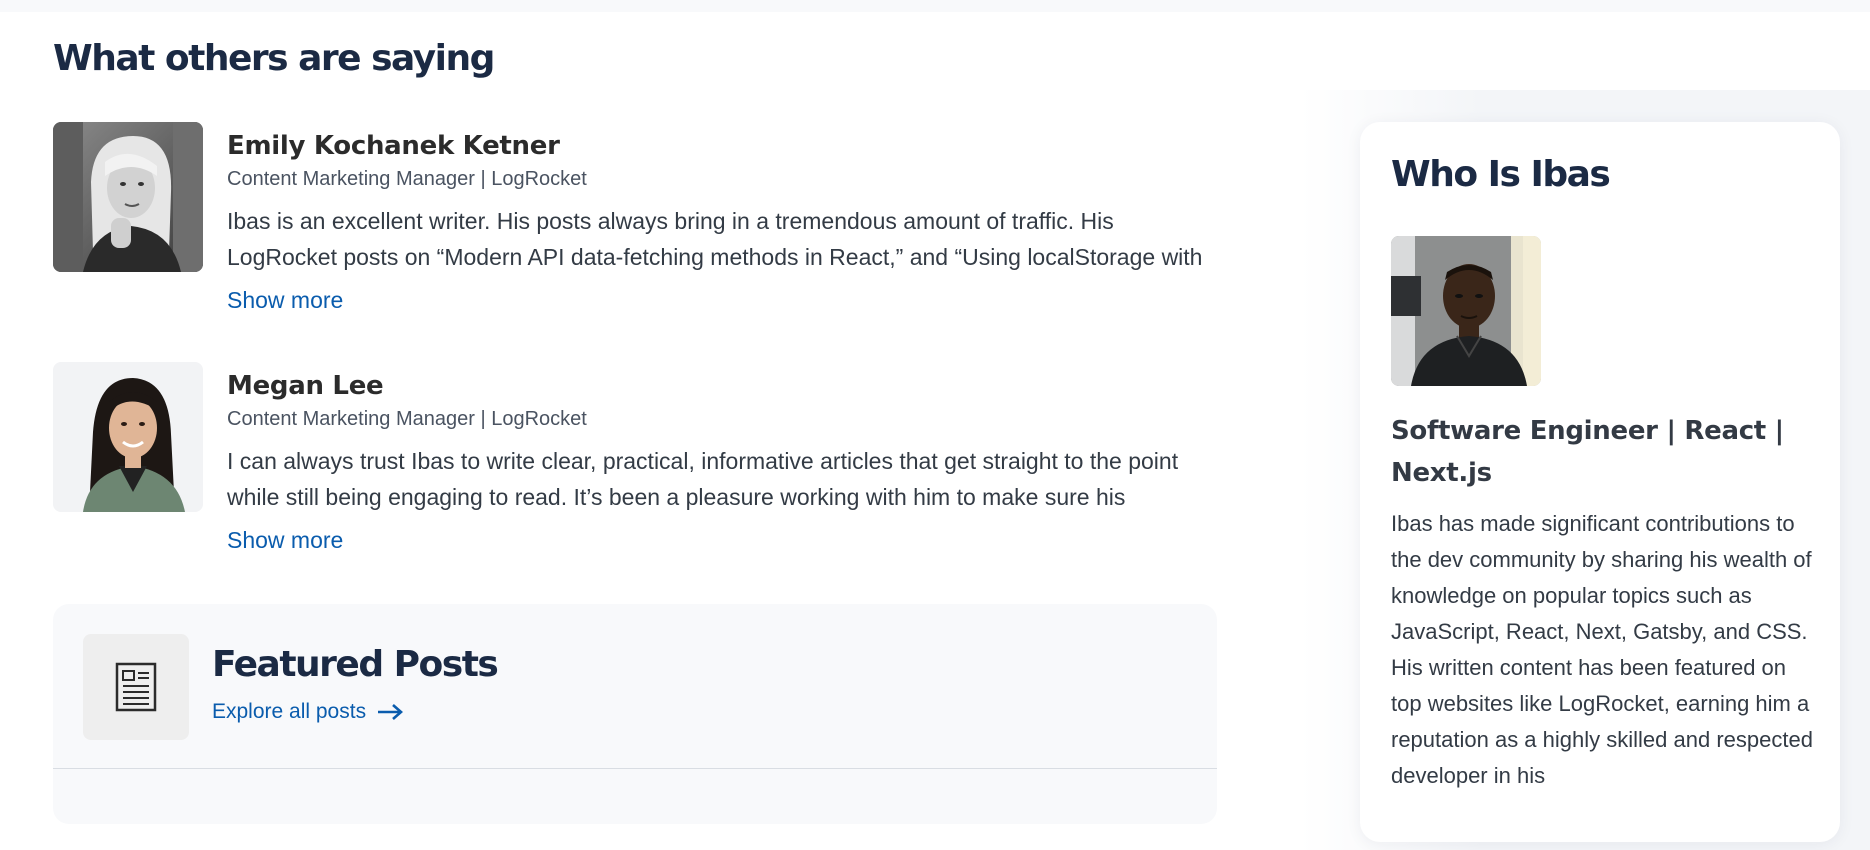 The height and width of the screenshot is (850, 1870). I want to click on testimonial-name: Megan Lee, so click(305, 386).